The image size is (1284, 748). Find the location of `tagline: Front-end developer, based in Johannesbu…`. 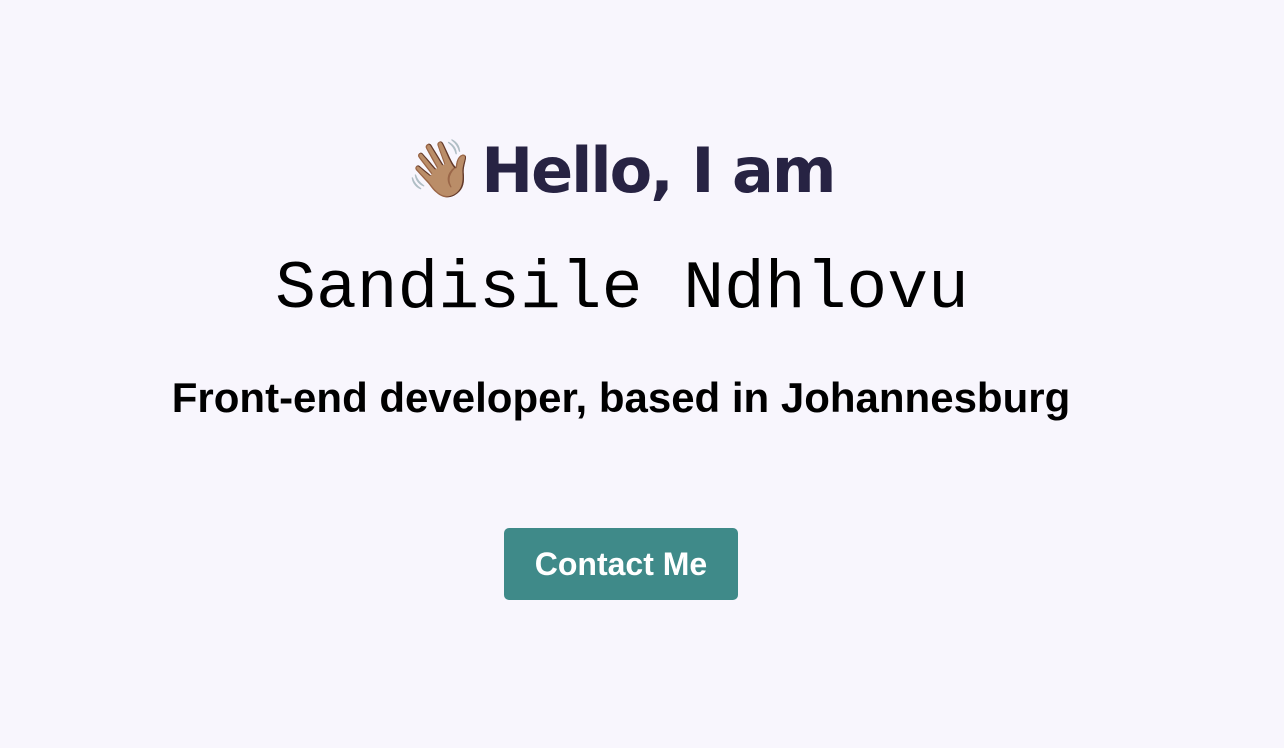

tagline: Front-end developer, based in Johannesbu… is located at coordinates (621, 397).